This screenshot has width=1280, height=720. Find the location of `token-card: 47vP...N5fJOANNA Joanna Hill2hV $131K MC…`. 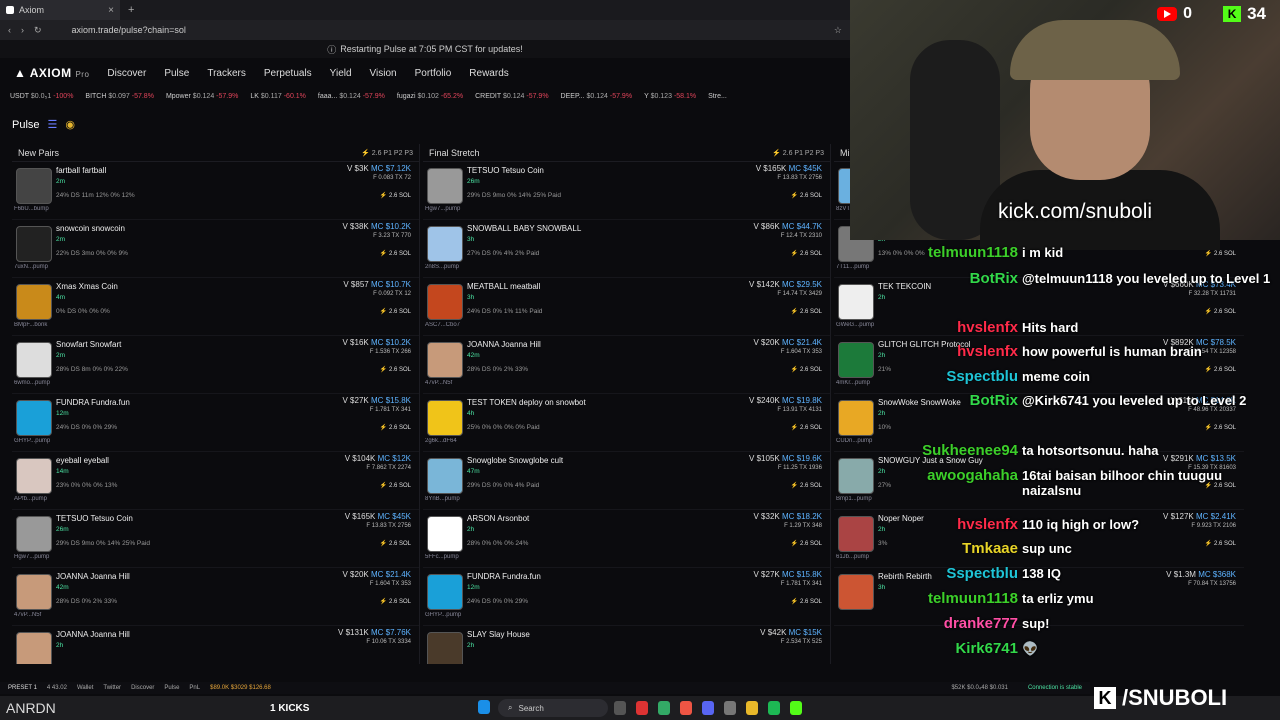

token-card: 47vP...N5fJOANNA Joanna Hill2hV $131K MC… is located at coordinates (215, 645).